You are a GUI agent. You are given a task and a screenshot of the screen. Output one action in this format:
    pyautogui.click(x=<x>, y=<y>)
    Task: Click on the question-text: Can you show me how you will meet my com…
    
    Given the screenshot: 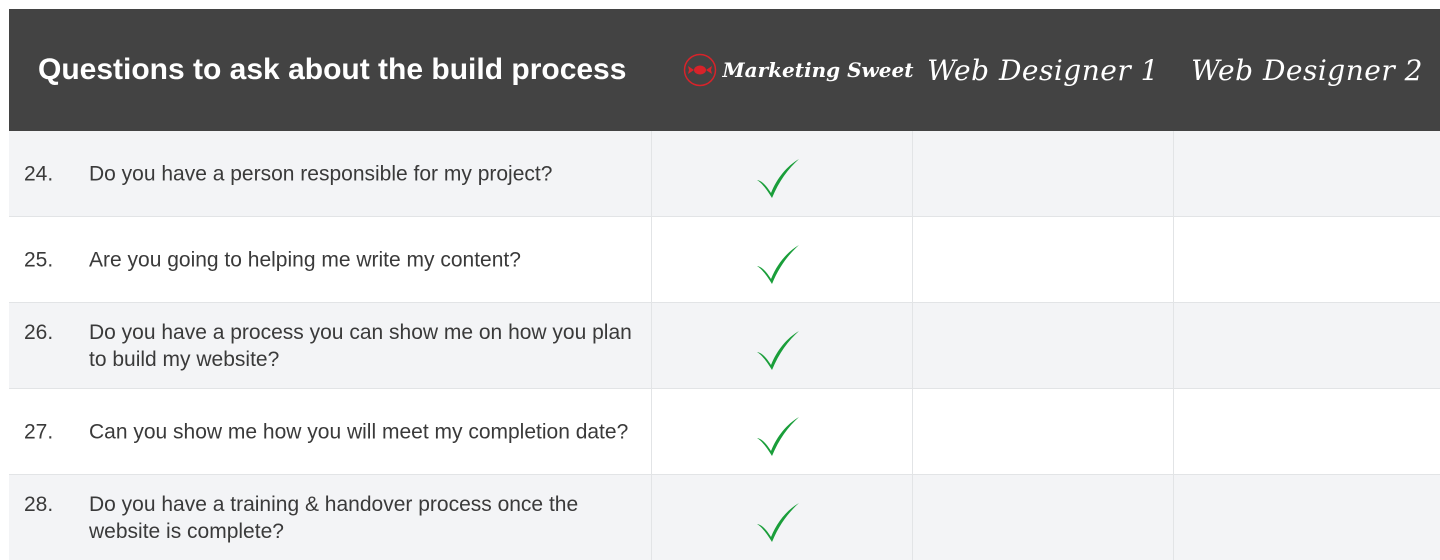 What is the action you would take?
    pyautogui.click(x=359, y=431)
    